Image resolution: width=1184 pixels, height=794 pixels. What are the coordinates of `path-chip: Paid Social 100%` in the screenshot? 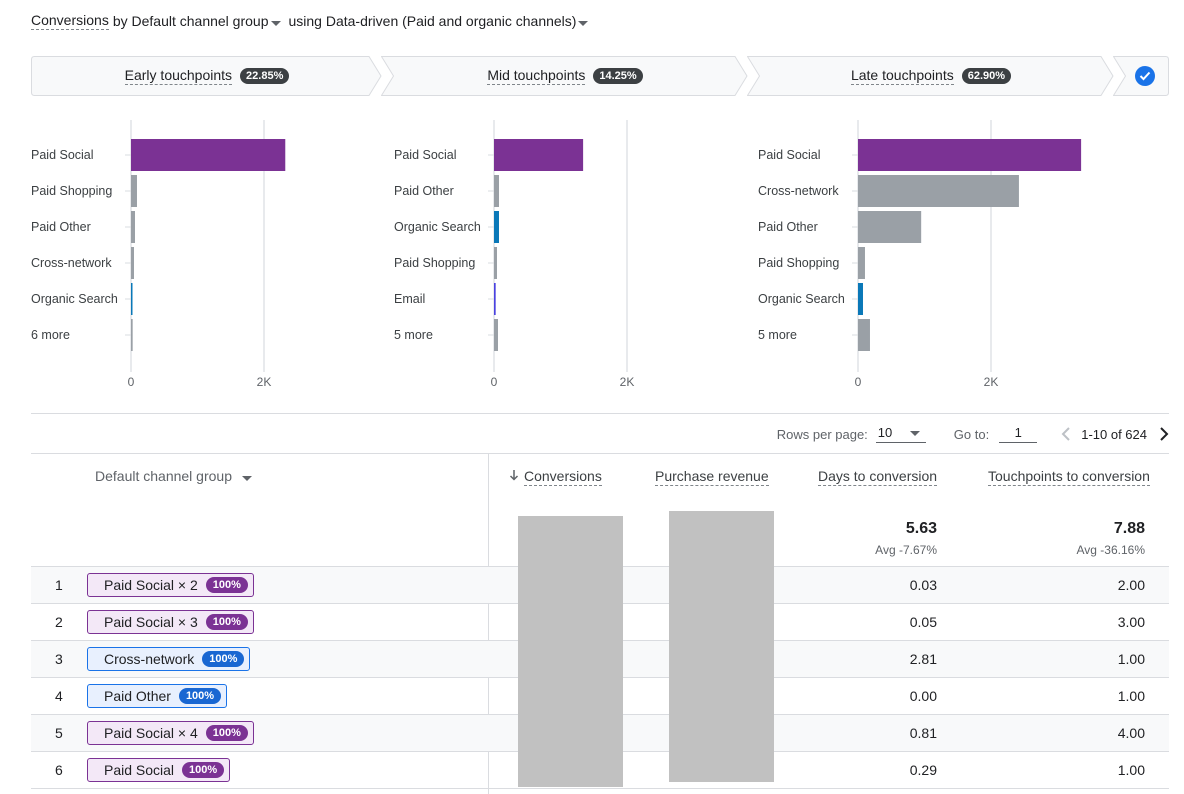 It's located at (159, 770).